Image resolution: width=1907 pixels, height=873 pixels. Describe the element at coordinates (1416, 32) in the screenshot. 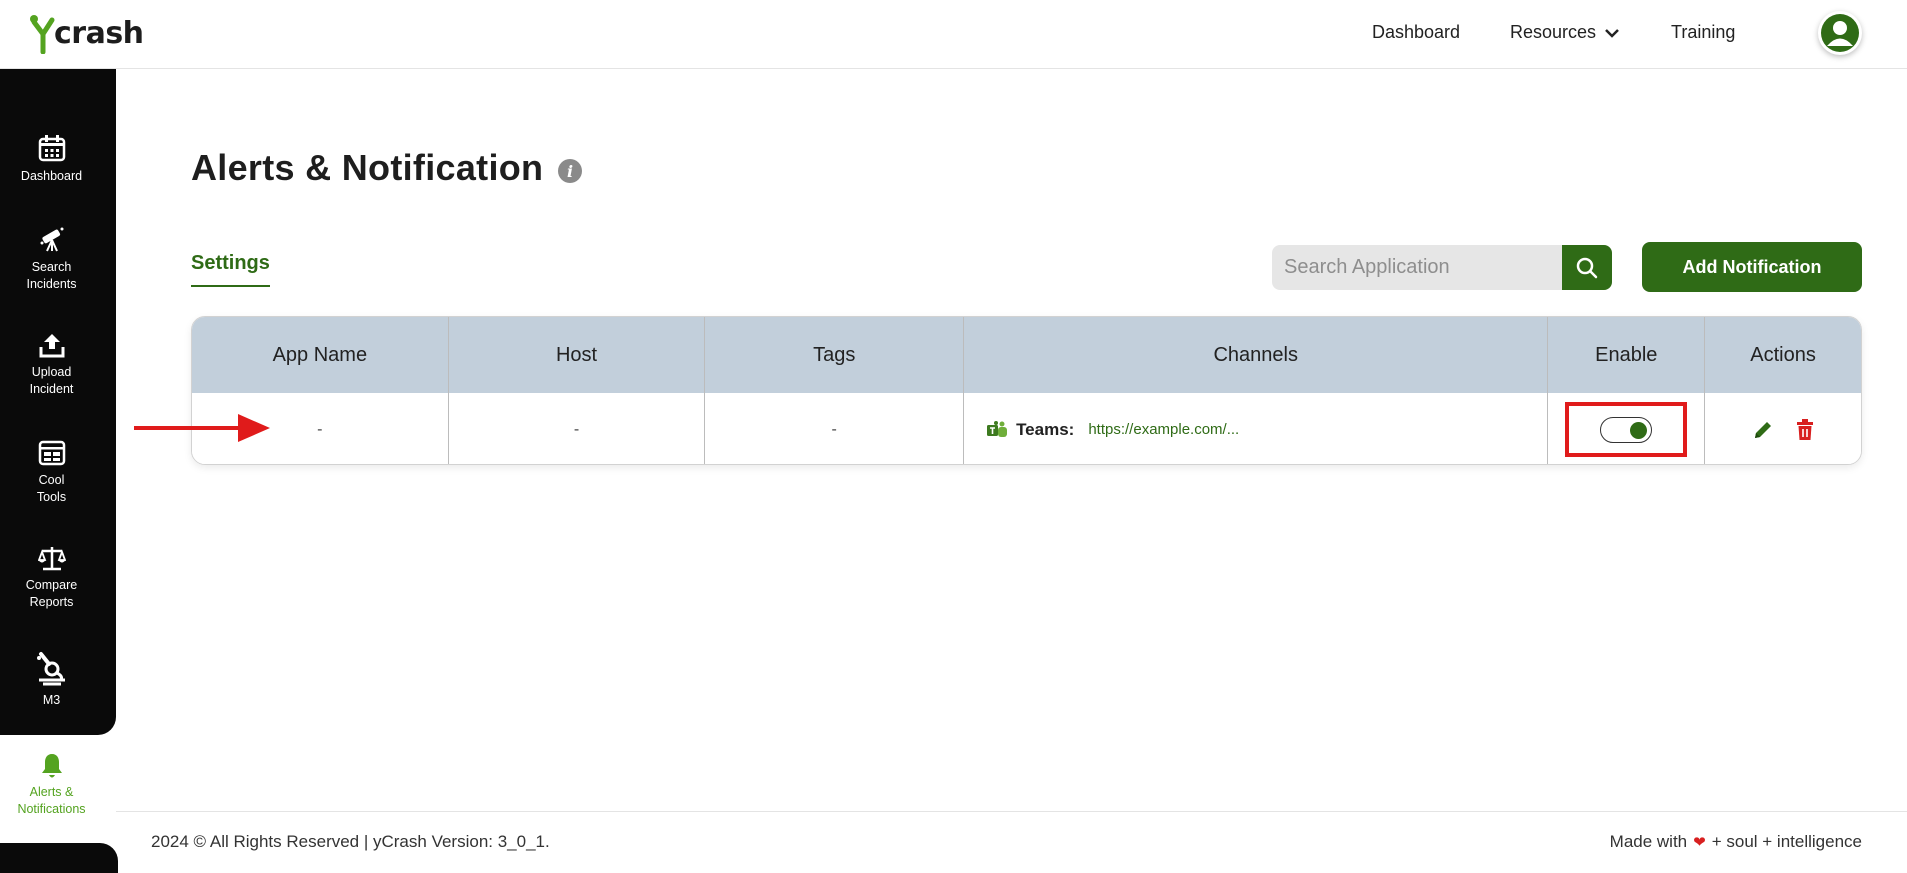

I see `nav-dashboard: Dashboard` at that location.